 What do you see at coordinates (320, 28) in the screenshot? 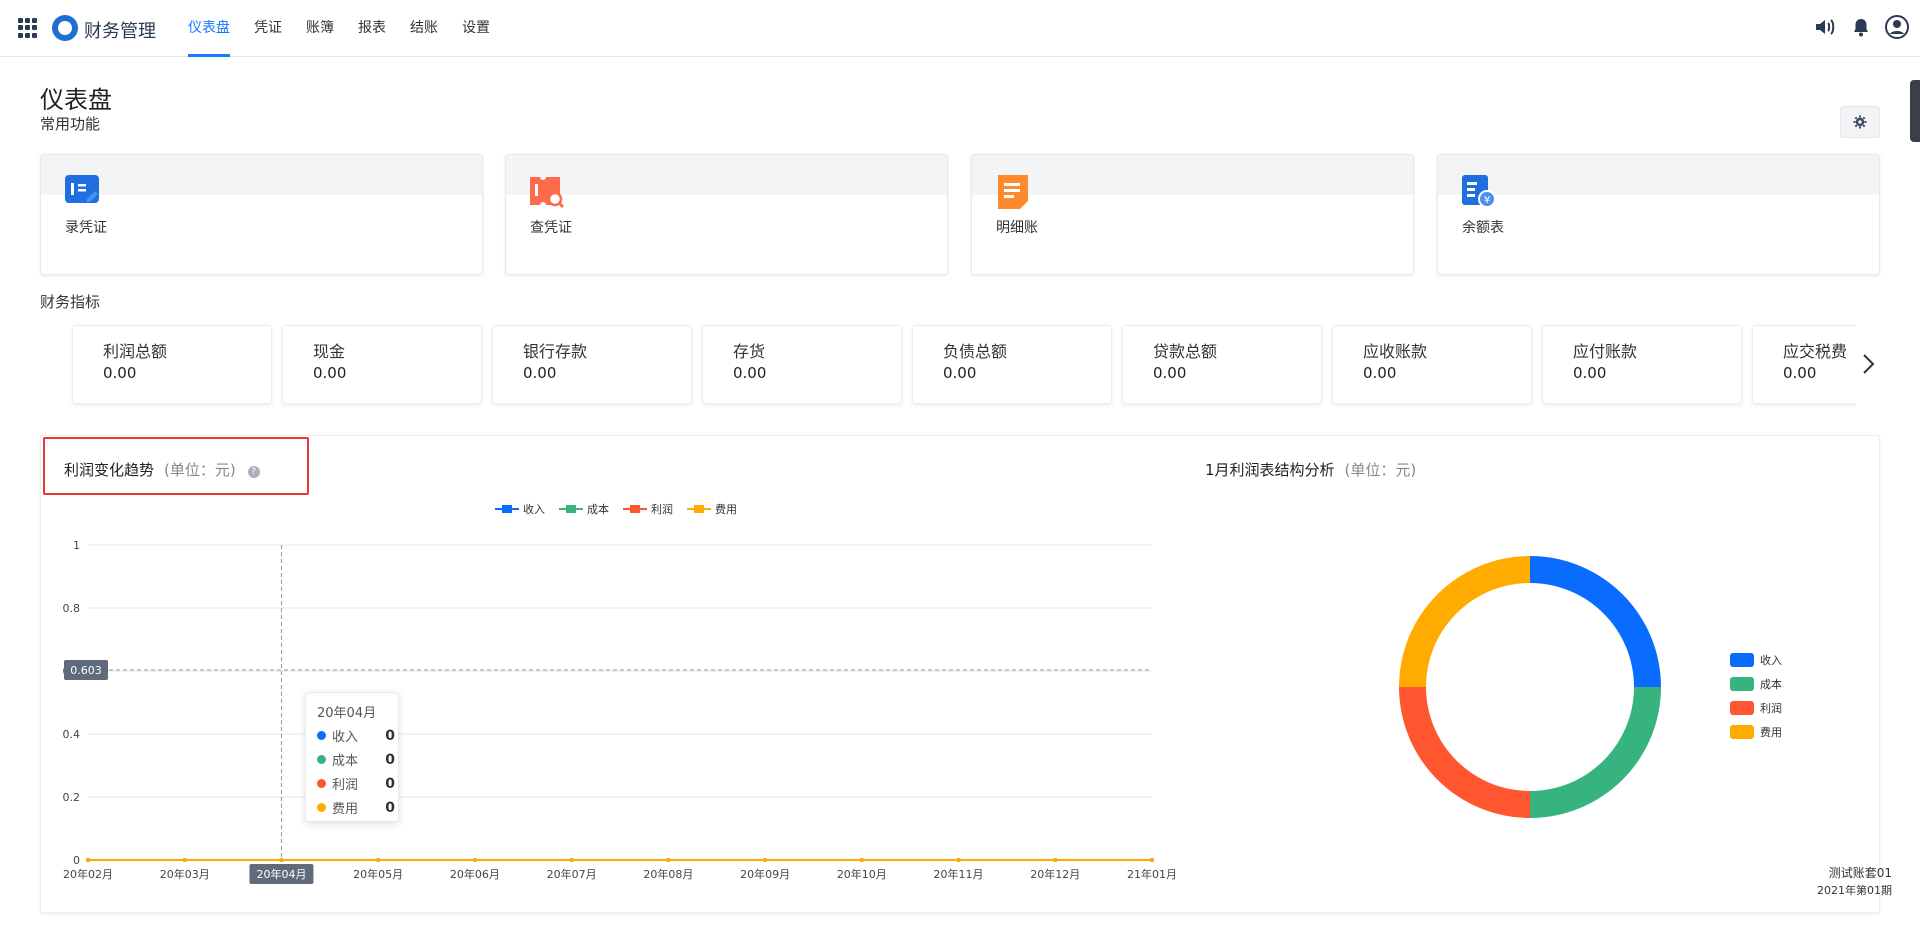
I see `nav-books: 账簿` at bounding box center [320, 28].